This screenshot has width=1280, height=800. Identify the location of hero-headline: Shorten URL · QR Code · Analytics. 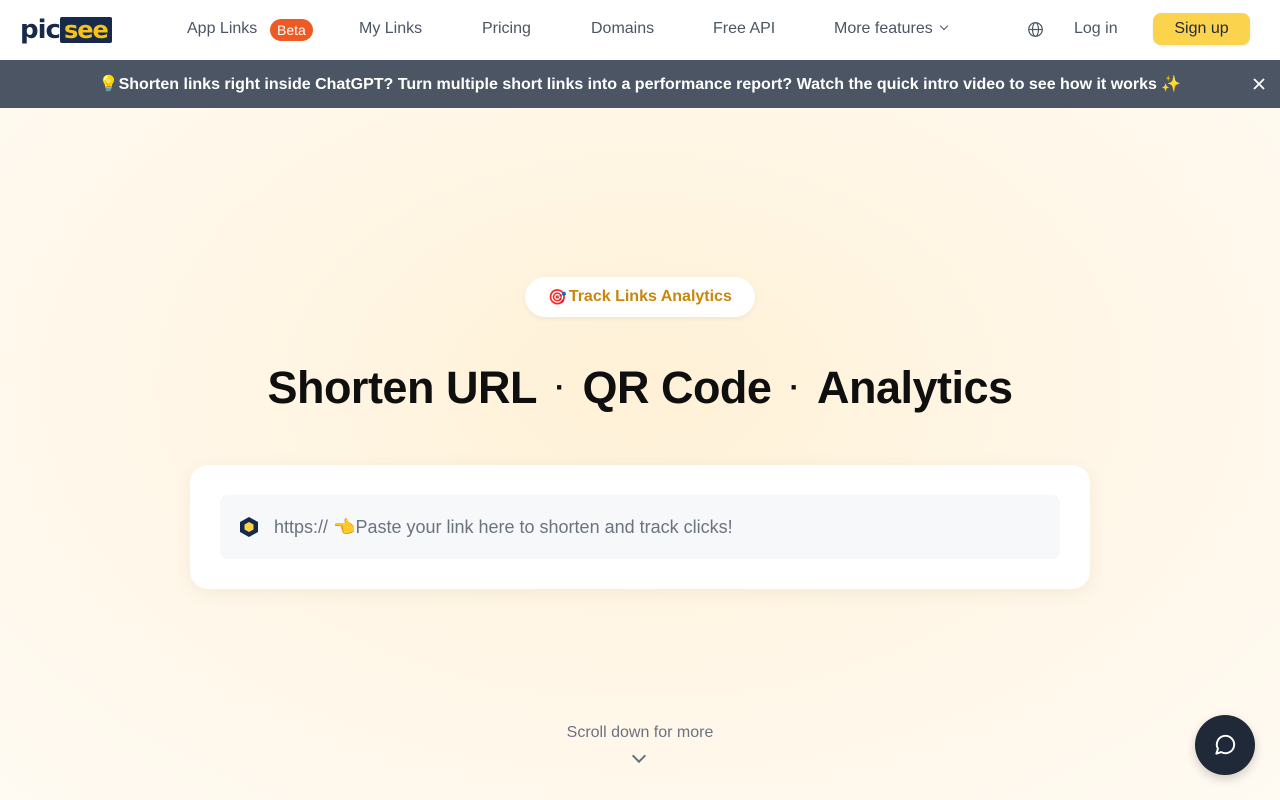
(640, 388).